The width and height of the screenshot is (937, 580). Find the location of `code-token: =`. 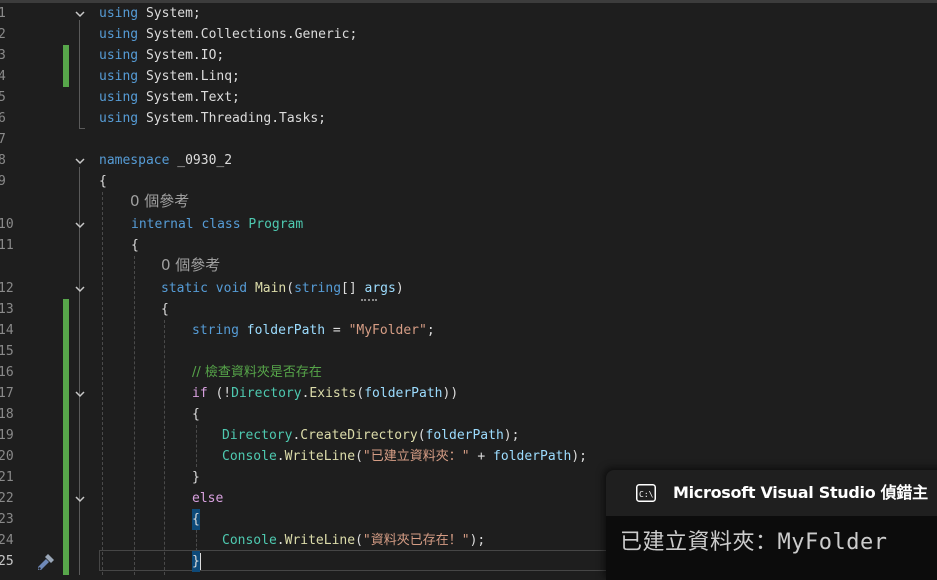

code-token: = is located at coordinates (337, 330).